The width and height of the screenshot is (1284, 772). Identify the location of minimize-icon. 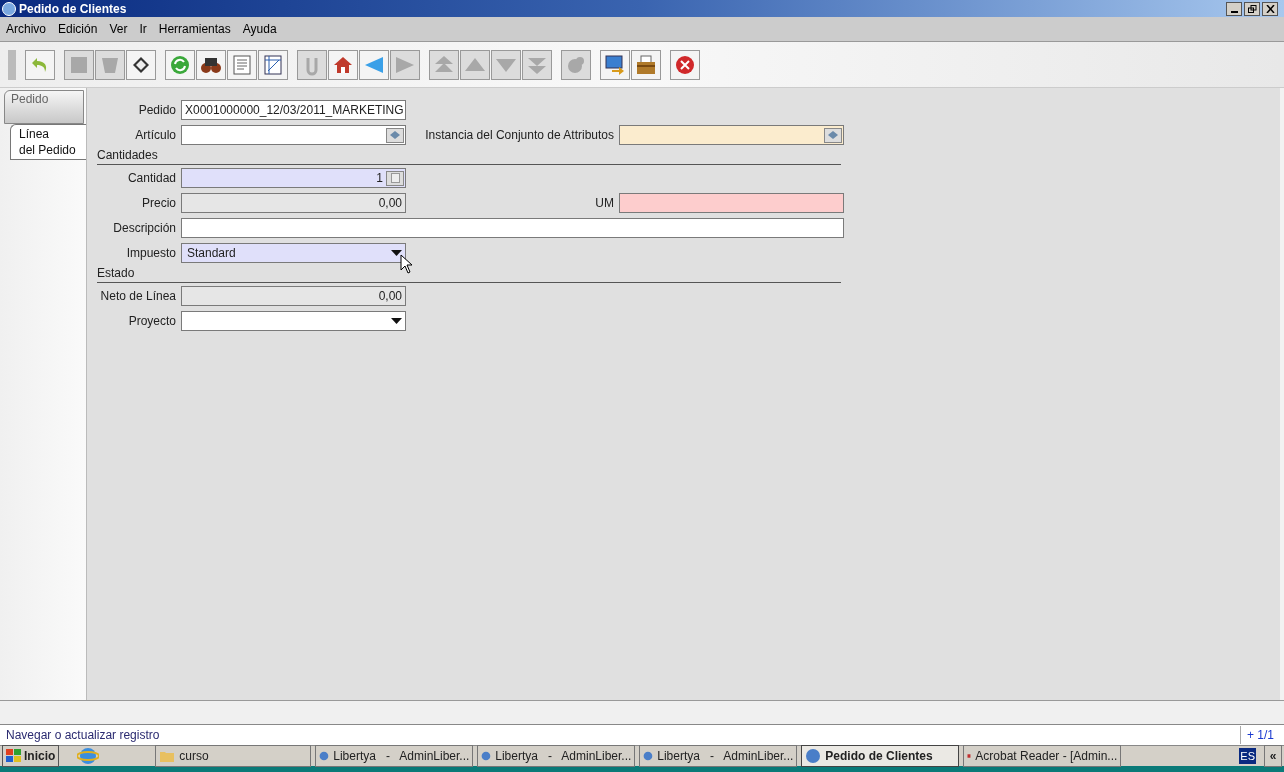
(1234, 11).